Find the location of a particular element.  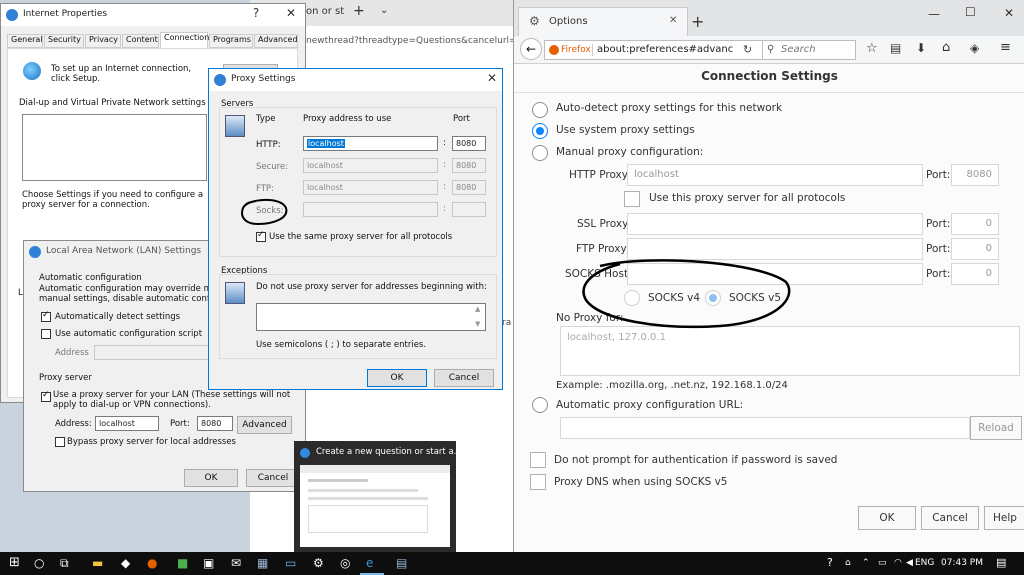

internet-properties-titlebar: Internet Properties ? ✕ is located at coordinates (153, 15).